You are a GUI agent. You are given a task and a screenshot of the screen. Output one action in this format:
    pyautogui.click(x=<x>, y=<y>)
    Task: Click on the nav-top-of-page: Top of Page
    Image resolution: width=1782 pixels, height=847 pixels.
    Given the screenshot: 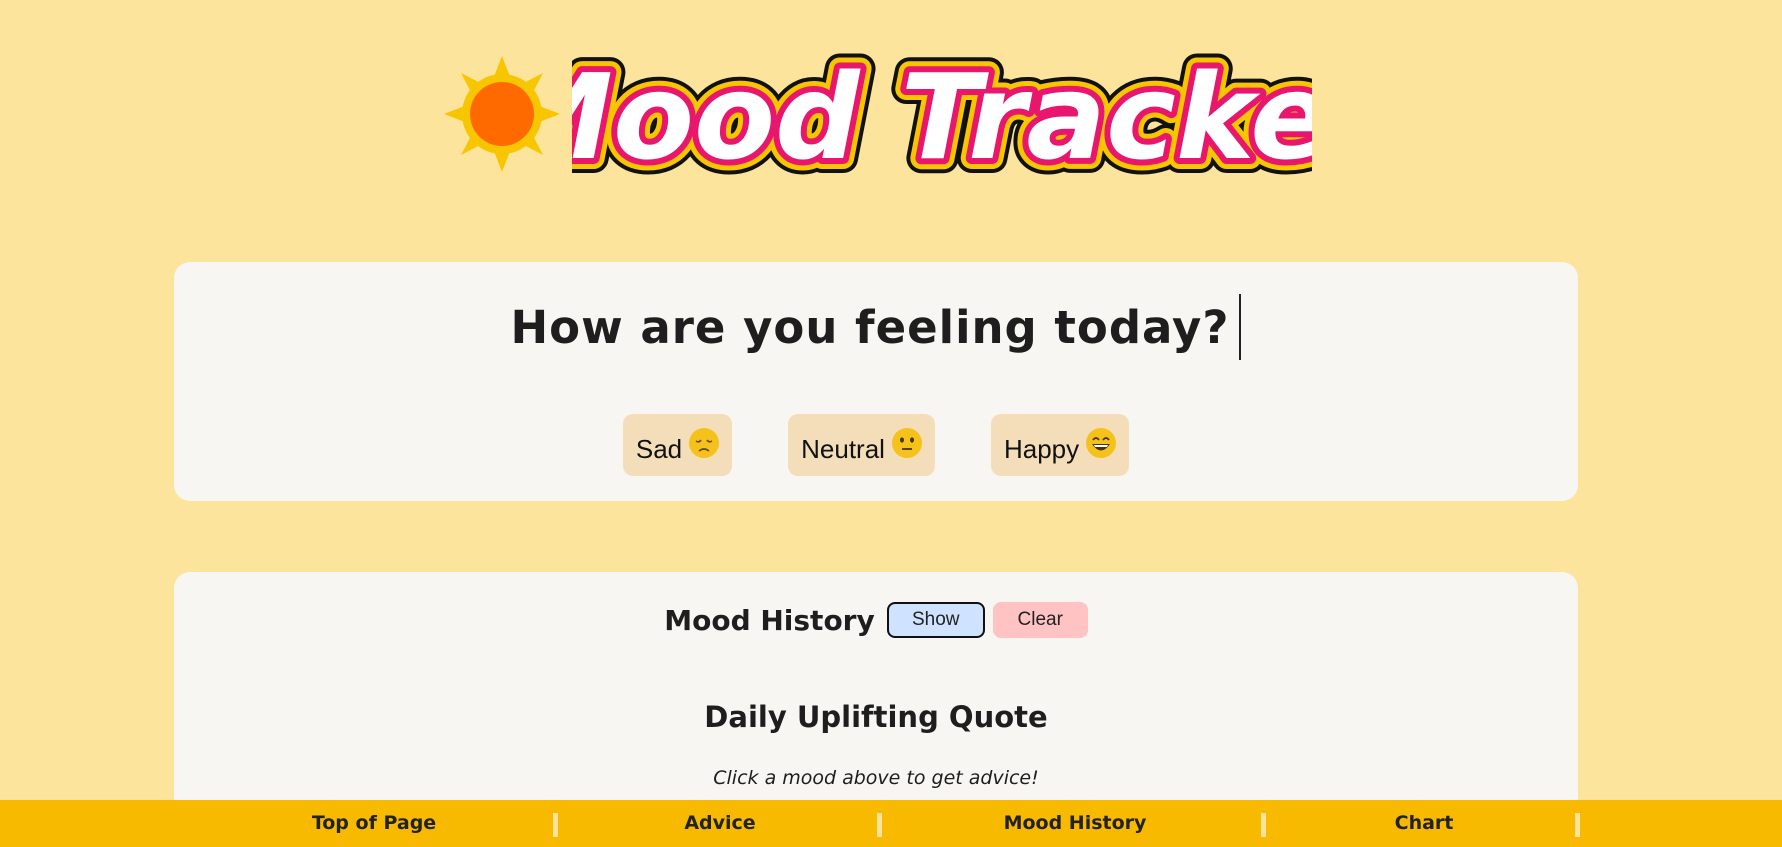 What is the action you would take?
    pyautogui.click(x=374, y=823)
    